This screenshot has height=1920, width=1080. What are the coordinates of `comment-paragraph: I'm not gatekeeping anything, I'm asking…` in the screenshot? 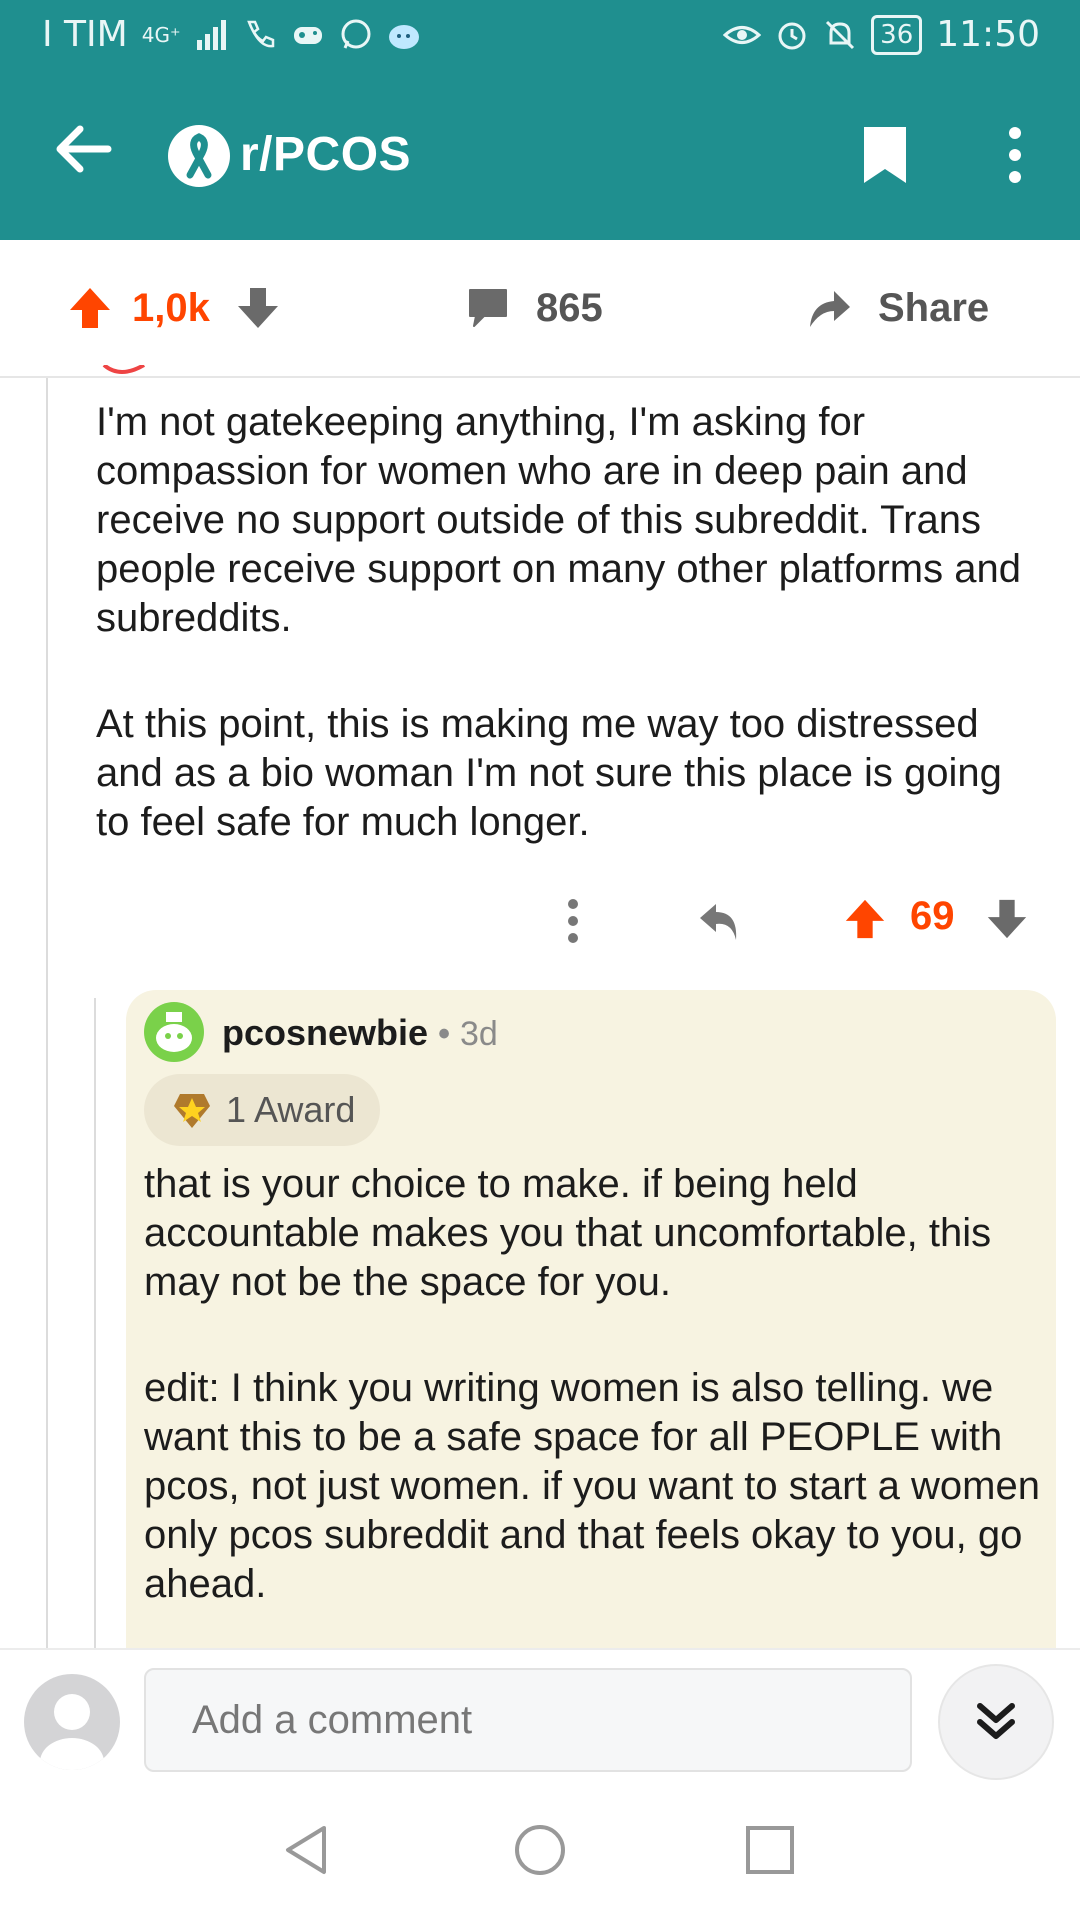 It's located at (558, 520).